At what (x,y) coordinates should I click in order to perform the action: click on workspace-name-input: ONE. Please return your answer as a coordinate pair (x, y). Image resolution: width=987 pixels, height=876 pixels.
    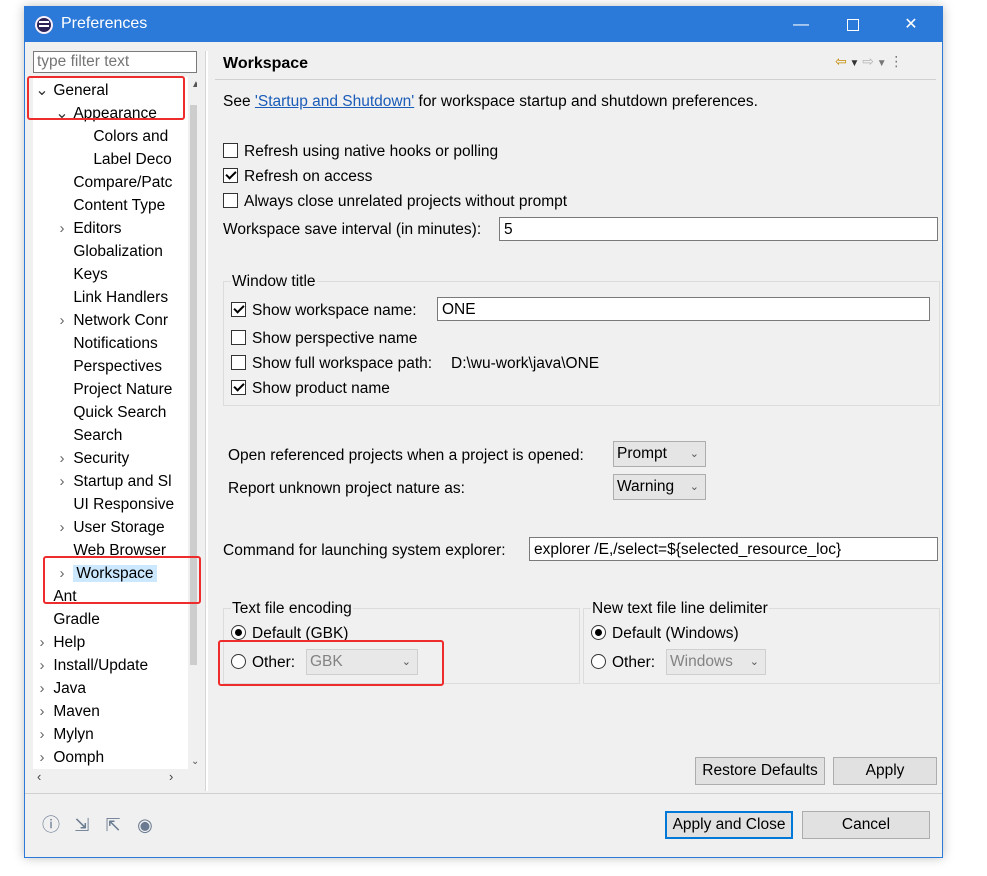
    Looking at the image, I should click on (683, 309).